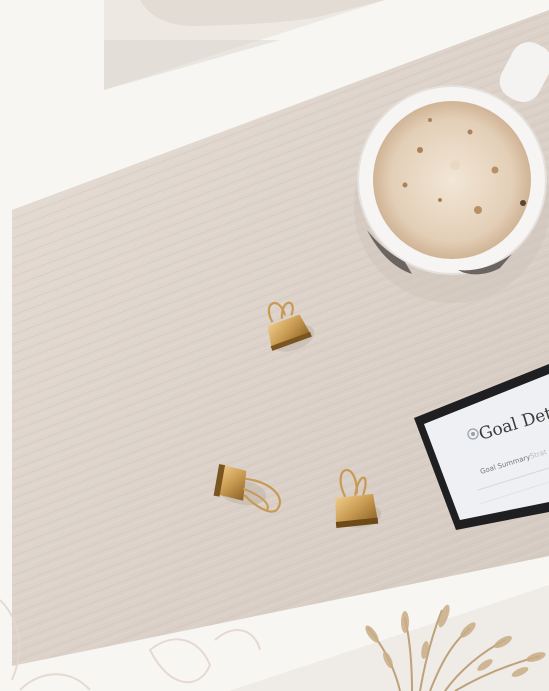  I want to click on top-photo, so click(244, 45).